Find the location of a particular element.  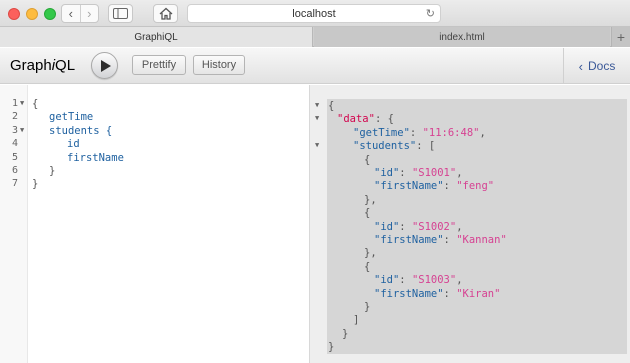

sidebar-toggle-button is located at coordinates (120, 13).